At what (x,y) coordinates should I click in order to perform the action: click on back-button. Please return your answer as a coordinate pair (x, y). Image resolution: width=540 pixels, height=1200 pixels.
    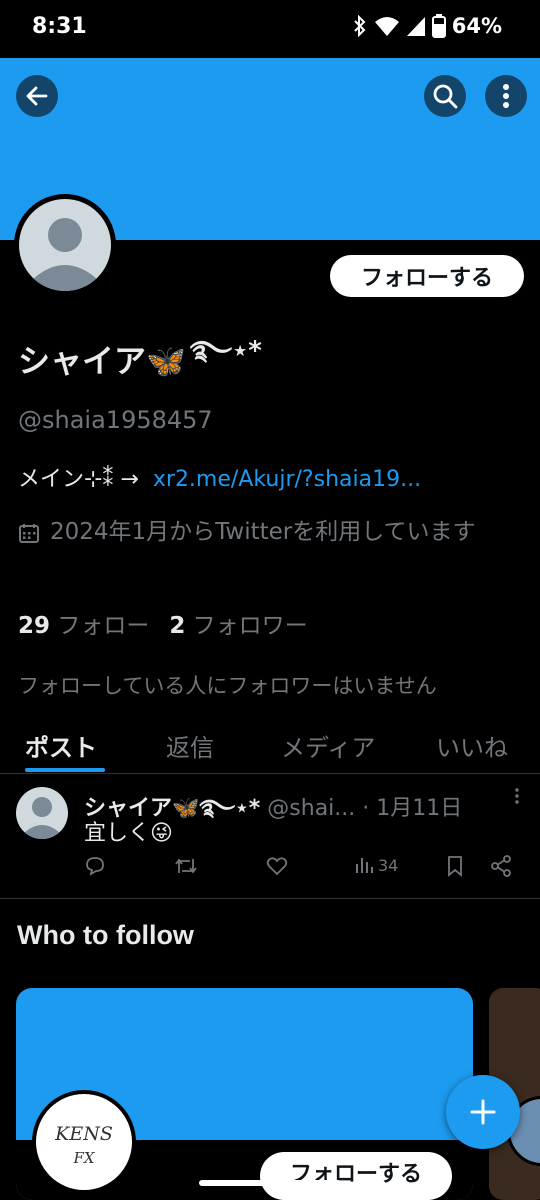
    Looking at the image, I should click on (37, 96).